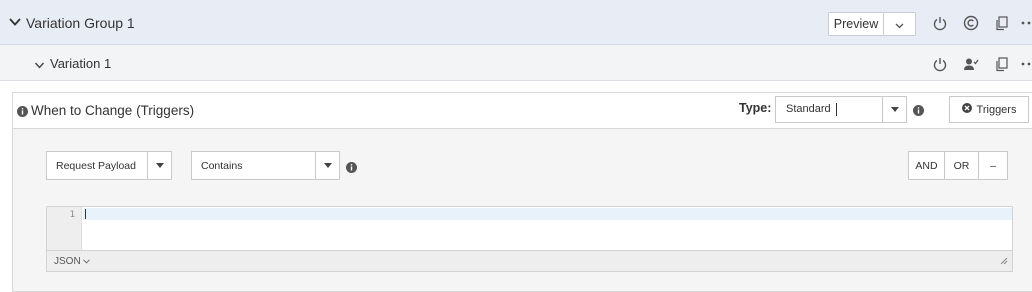 Image resolution: width=1032 pixels, height=292 pixels. What do you see at coordinates (836, 109) in the screenshot?
I see `text-cursor` at bounding box center [836, 109].